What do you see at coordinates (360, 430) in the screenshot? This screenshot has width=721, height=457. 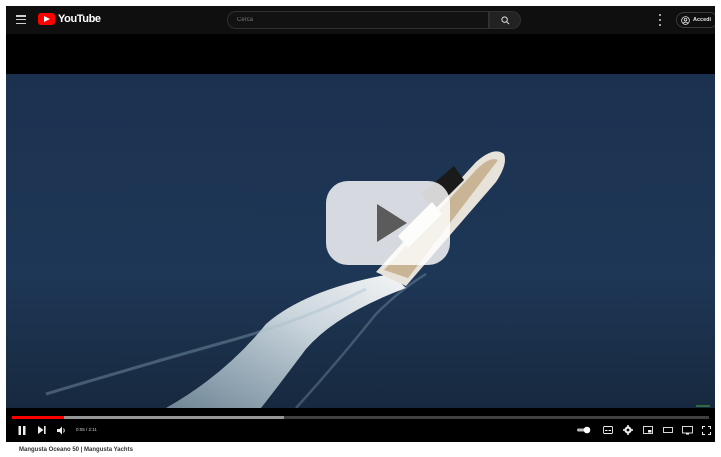 I see `player-controls: 0:05 / 2:11` at bounding box center [360, 430].